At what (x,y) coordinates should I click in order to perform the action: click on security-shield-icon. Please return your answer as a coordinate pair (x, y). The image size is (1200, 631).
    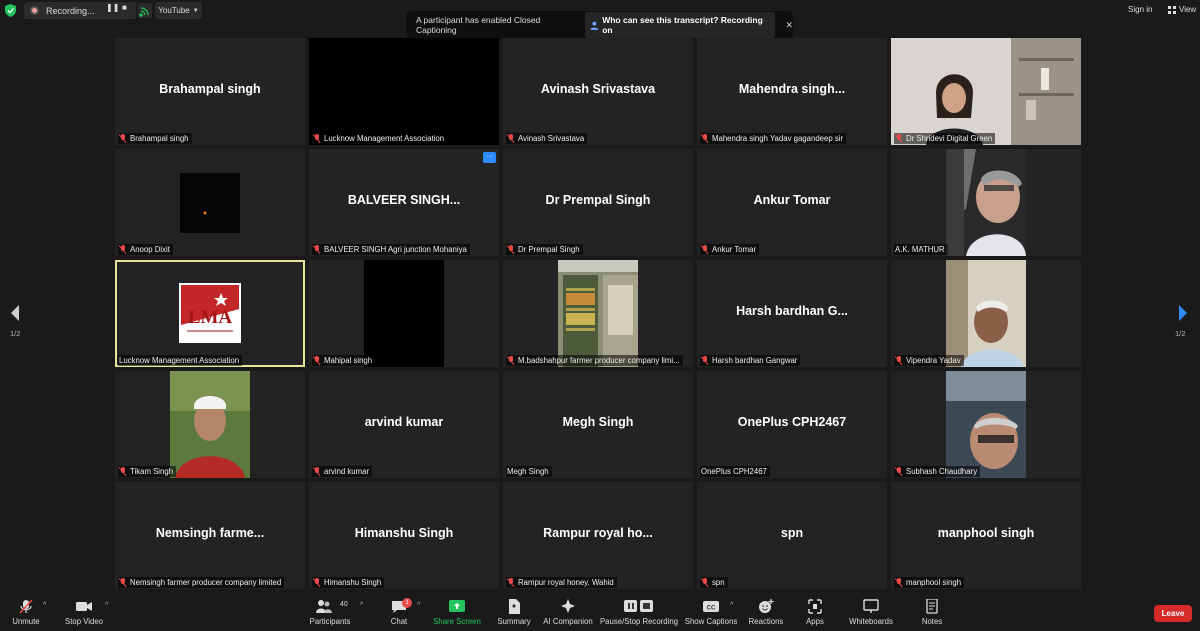
    Looking at the image, I should click on (10, 10).